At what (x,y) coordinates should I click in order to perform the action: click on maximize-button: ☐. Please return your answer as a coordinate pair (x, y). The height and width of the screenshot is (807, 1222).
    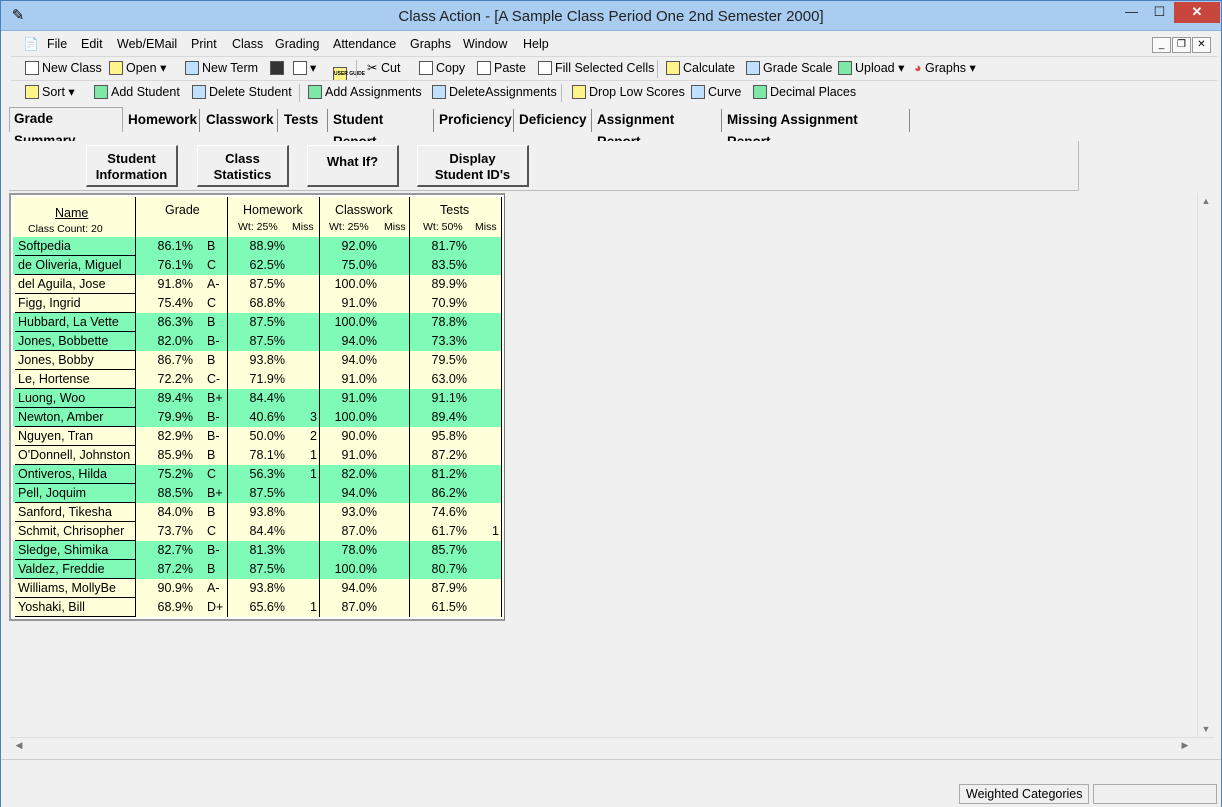
    Looking at the image, I should click on (1159, 12).